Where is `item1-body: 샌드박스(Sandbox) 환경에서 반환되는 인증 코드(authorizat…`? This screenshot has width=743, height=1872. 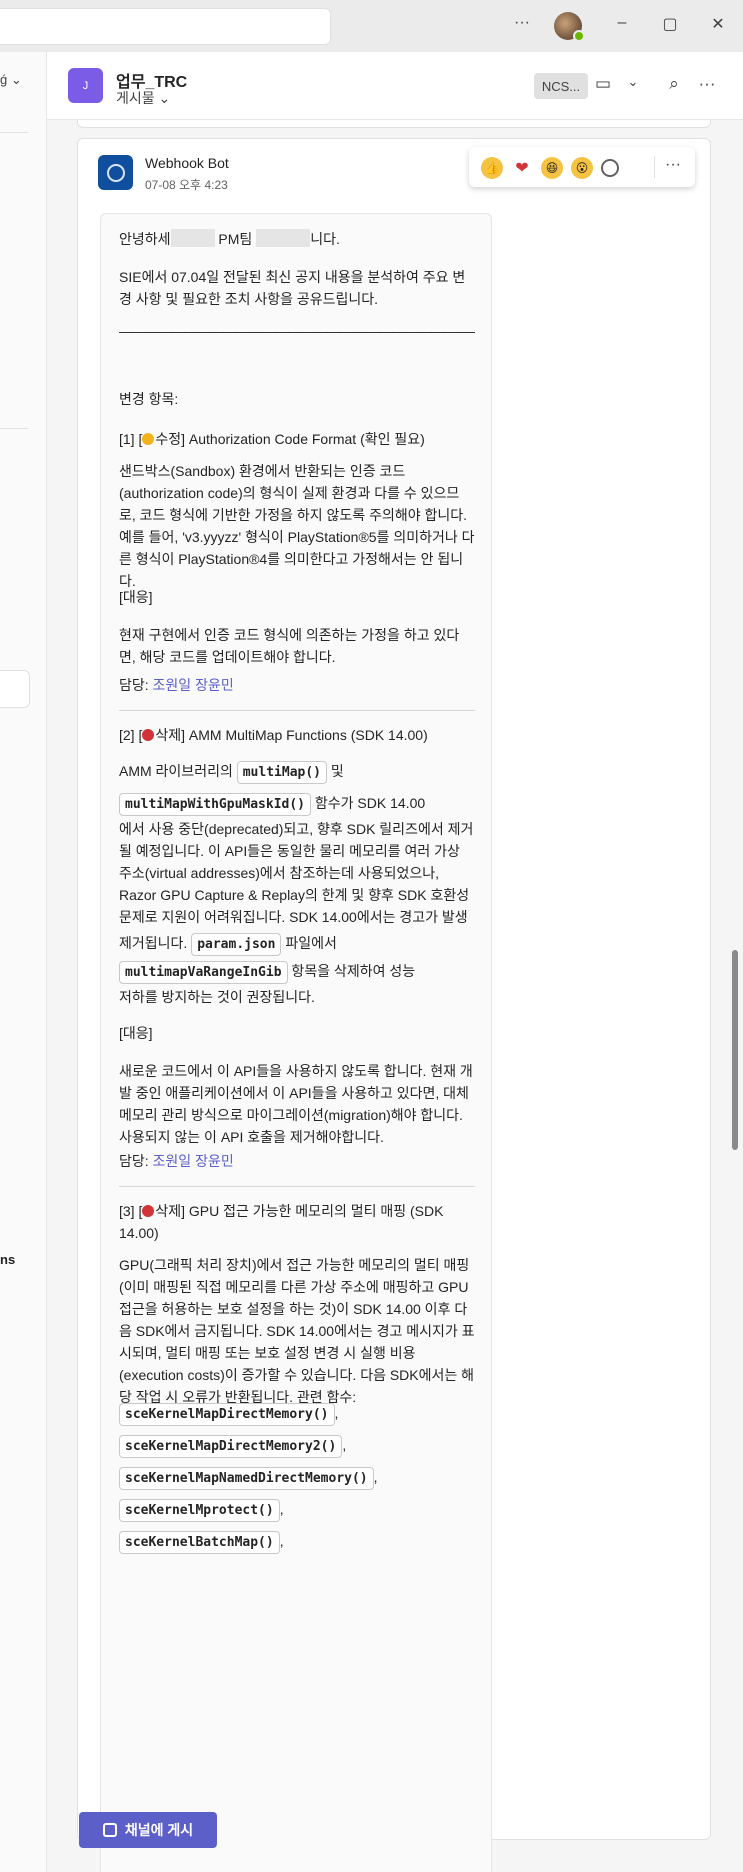
item1-body: 샌드박스(Sandbox) 환경에서 반환되는 인증 코드(authorizat… is located at coordinates (297, 526).